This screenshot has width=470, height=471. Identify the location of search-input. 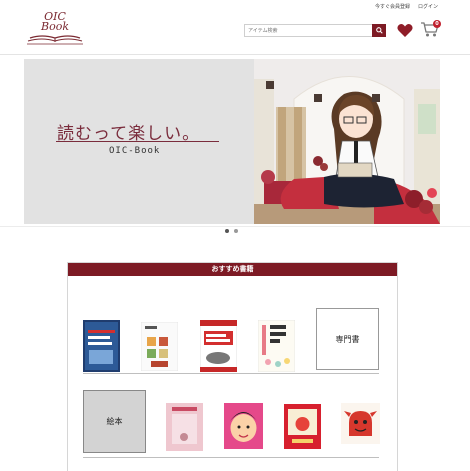
(308, 30).